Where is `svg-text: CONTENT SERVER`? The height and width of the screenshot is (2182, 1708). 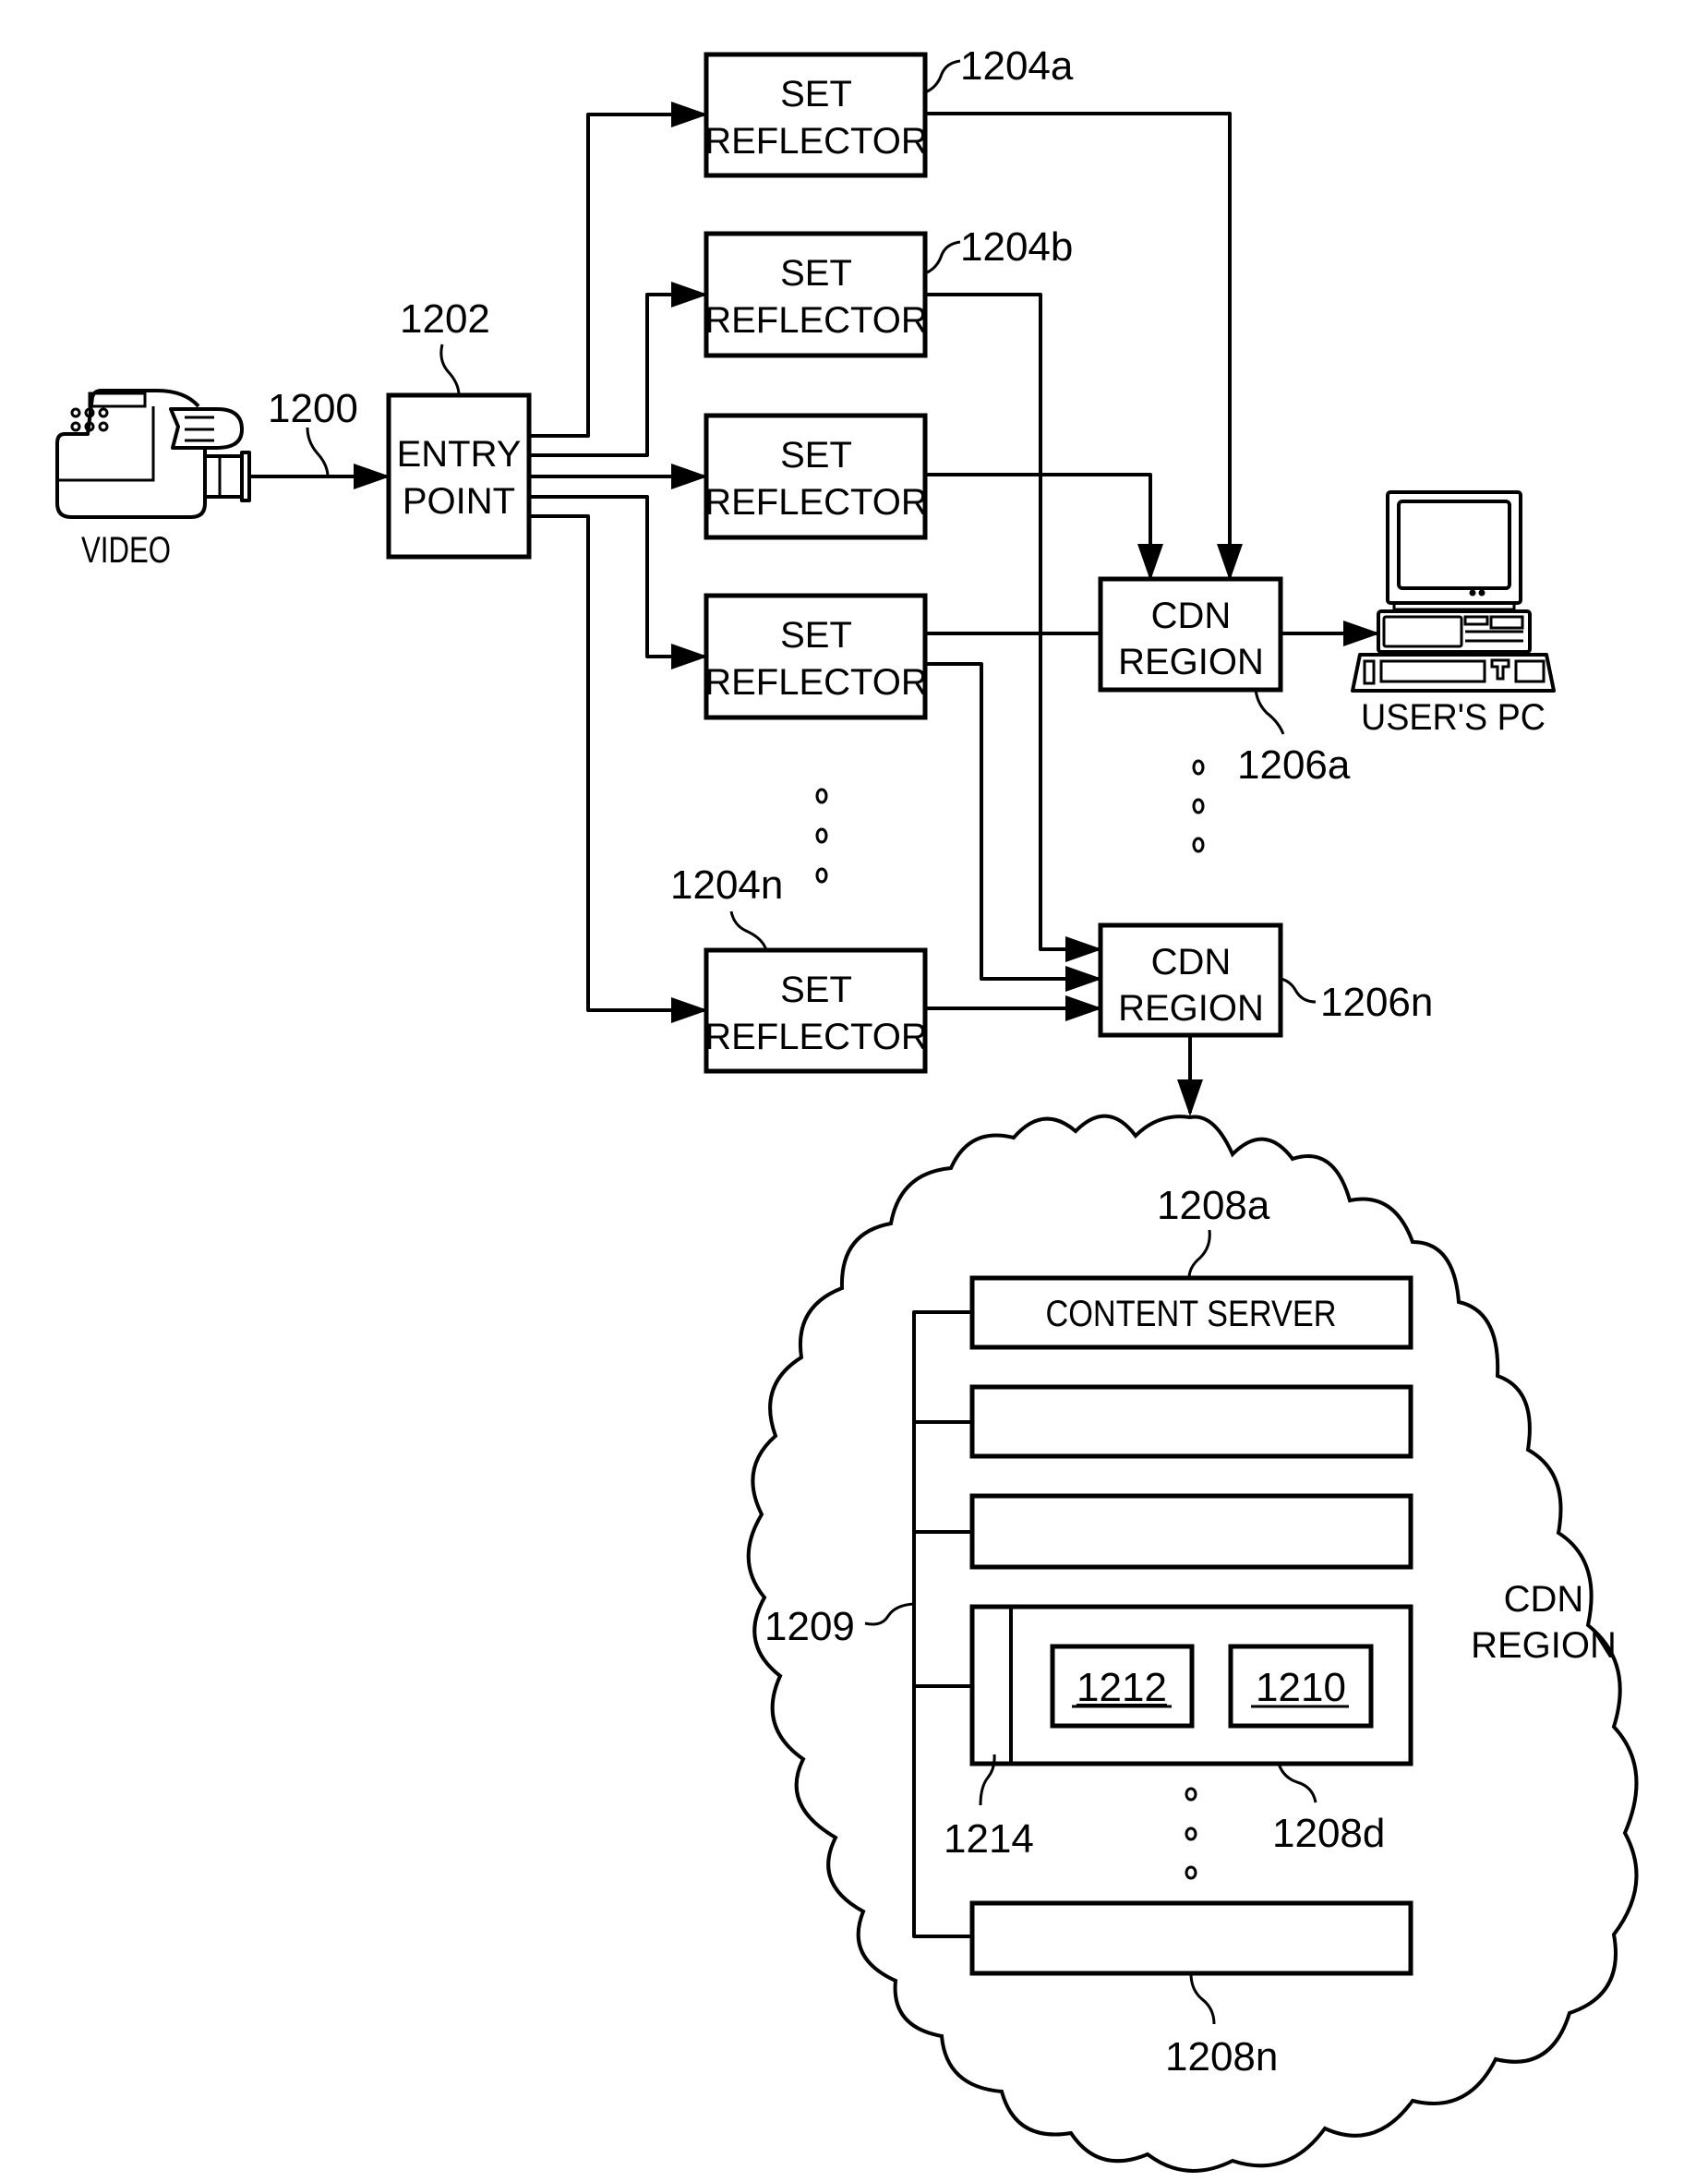 svg-text: CONTENT SERVER is located at coordinates (1191, 1314).